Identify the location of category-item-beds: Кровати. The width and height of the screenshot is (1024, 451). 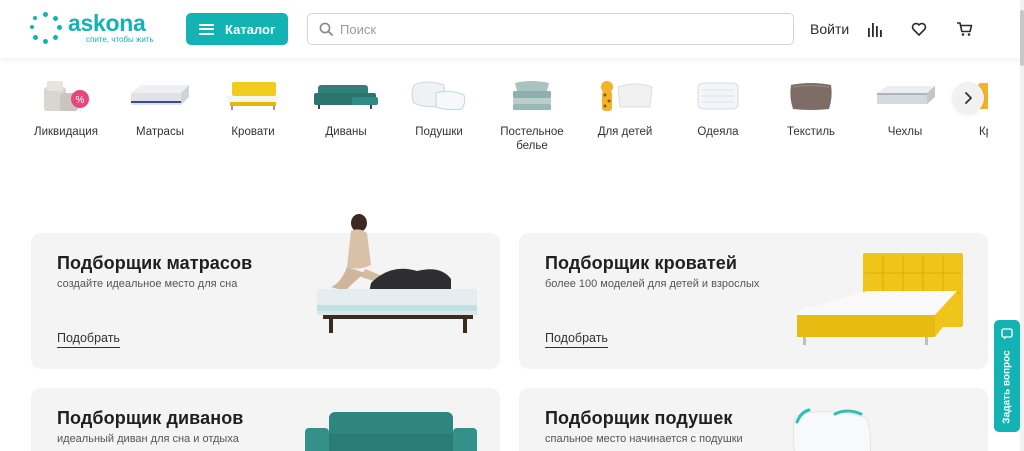
(253, 107).